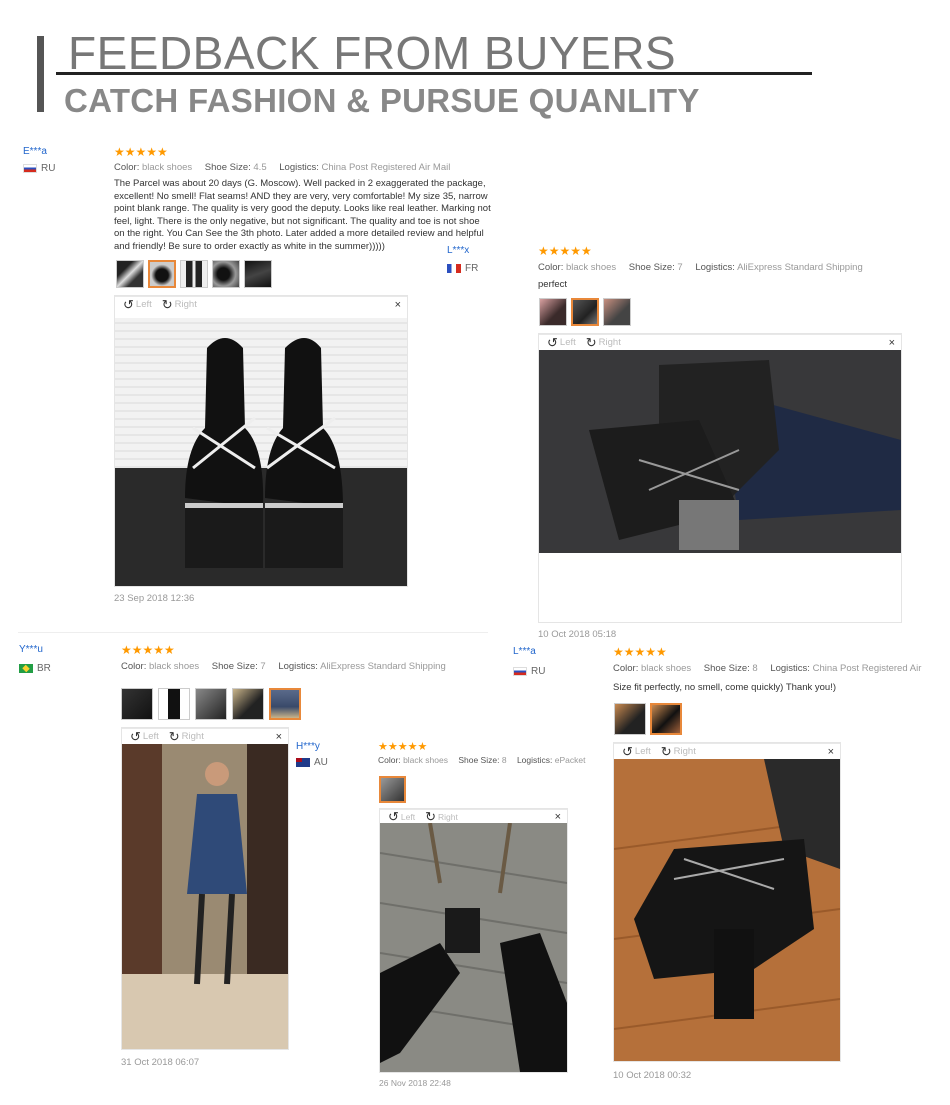  I want to click on review-date: 26 Nov 2018 22:48, so click(415, 1083).